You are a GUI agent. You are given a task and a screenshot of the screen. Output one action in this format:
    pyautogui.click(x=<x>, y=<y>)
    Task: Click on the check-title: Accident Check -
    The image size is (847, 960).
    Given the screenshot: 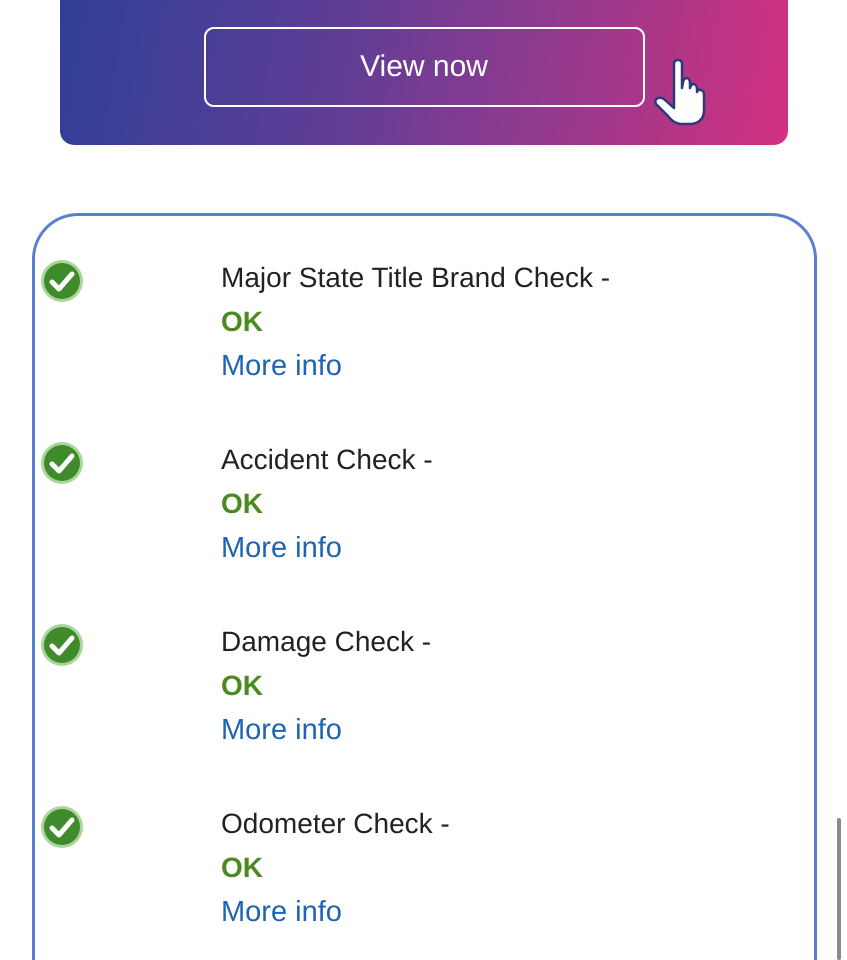 What is the action you would take?
    pyautogui.click(x=327, y=460)
    